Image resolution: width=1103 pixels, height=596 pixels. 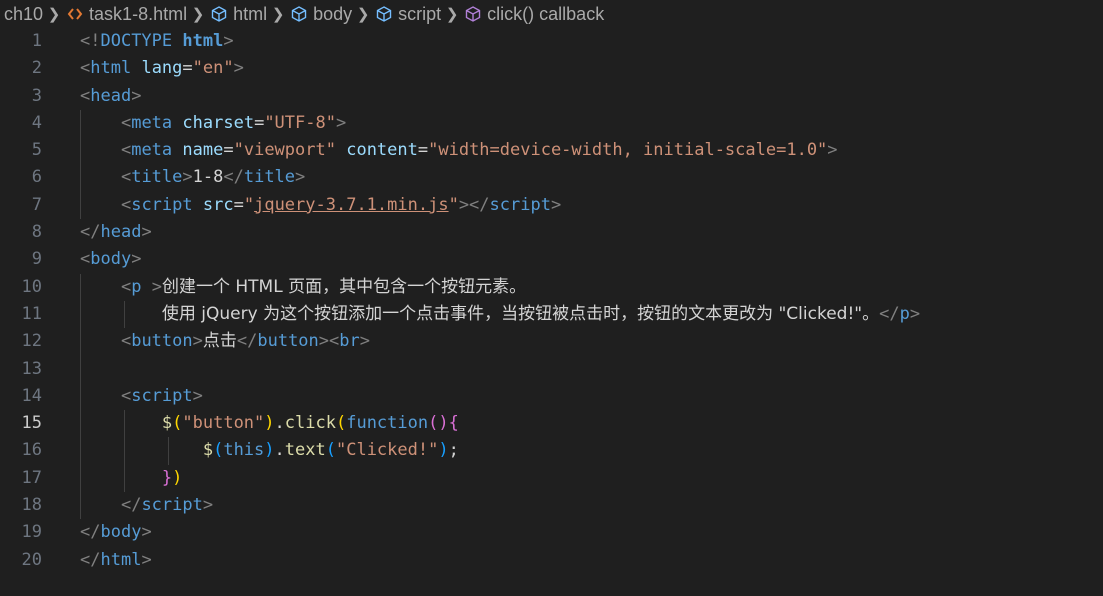 I want to click on code-text: <title>1-8</title>, so click(x=192, y=177).